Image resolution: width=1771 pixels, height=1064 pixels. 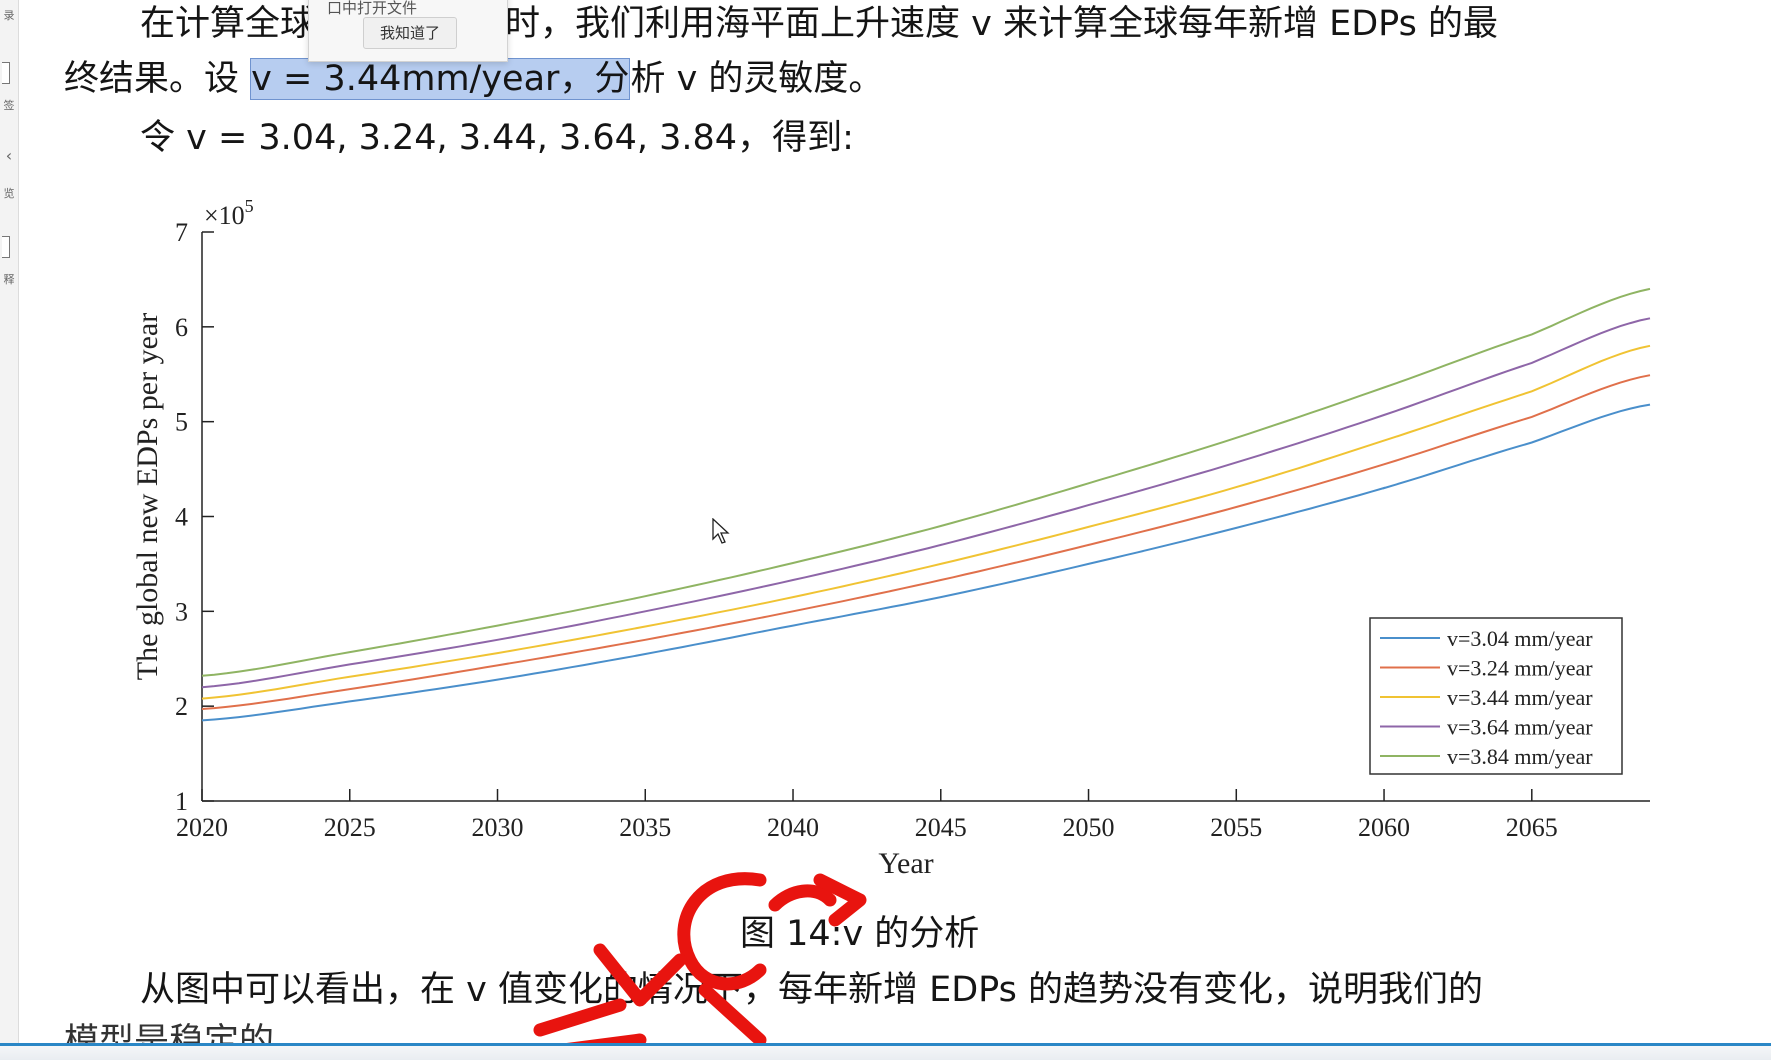 What do you see at coordinates (1532, 827) in the screenshot?
I see `x-tick-label: 2065` at bounding box center [1532, 827].